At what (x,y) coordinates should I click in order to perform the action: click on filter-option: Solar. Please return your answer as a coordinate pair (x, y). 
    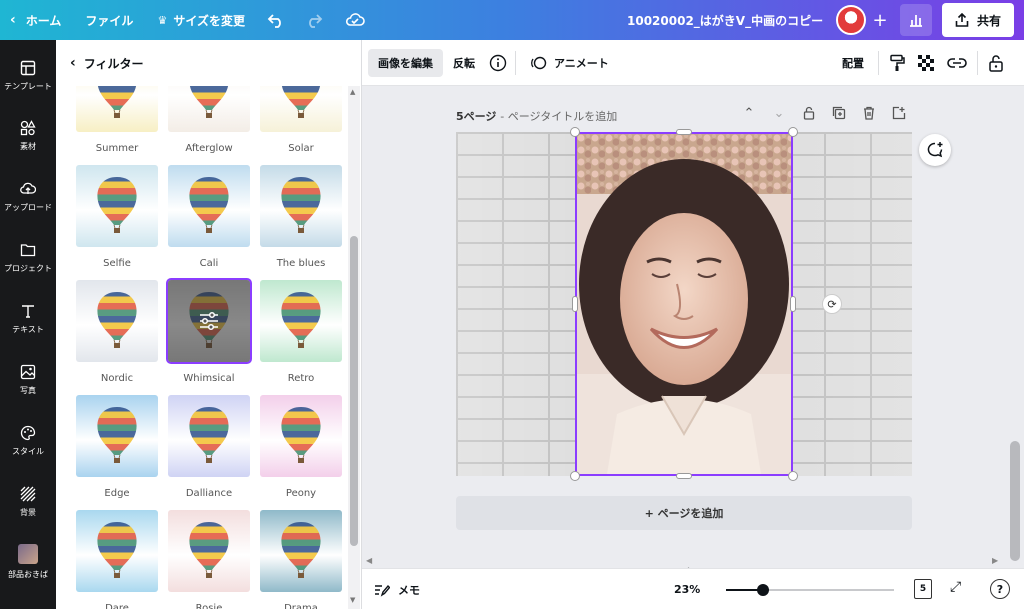
    Looking at the image, I should click on (301, 120).